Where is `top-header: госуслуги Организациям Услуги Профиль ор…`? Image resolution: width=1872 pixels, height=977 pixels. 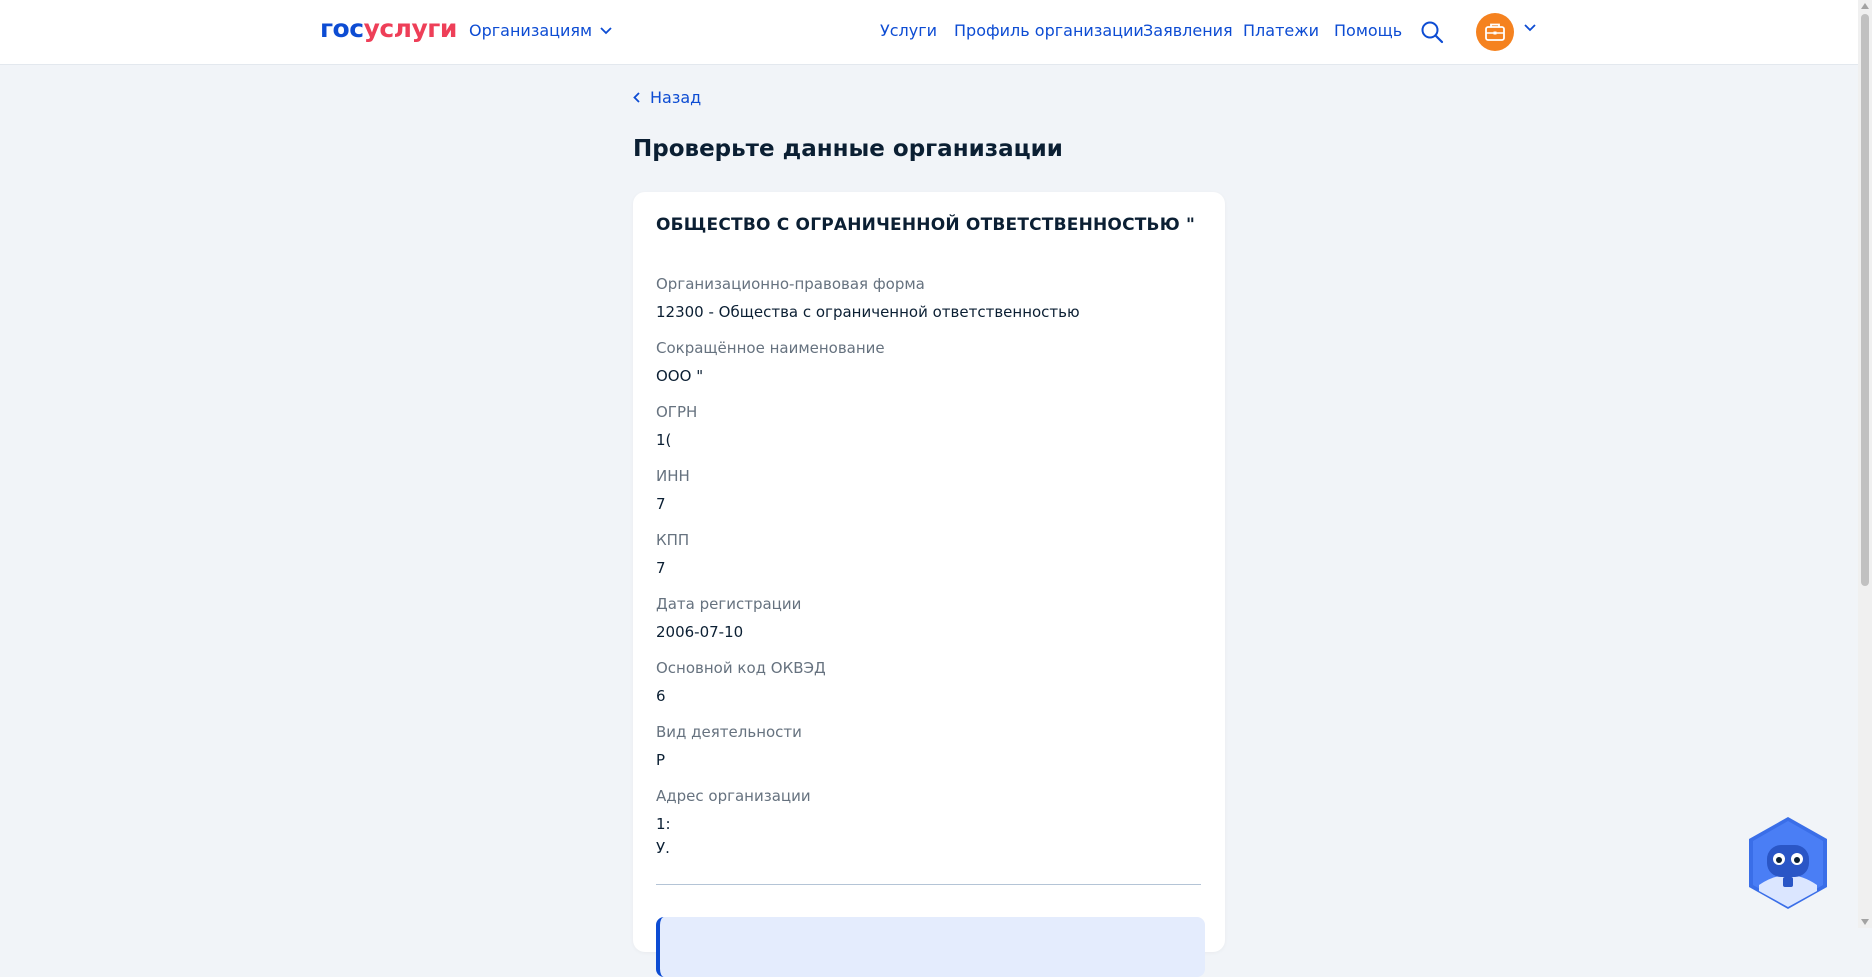
top-header: госуслуги Организациям Услуги Профиль ор… is located at coordinates (929, 32).